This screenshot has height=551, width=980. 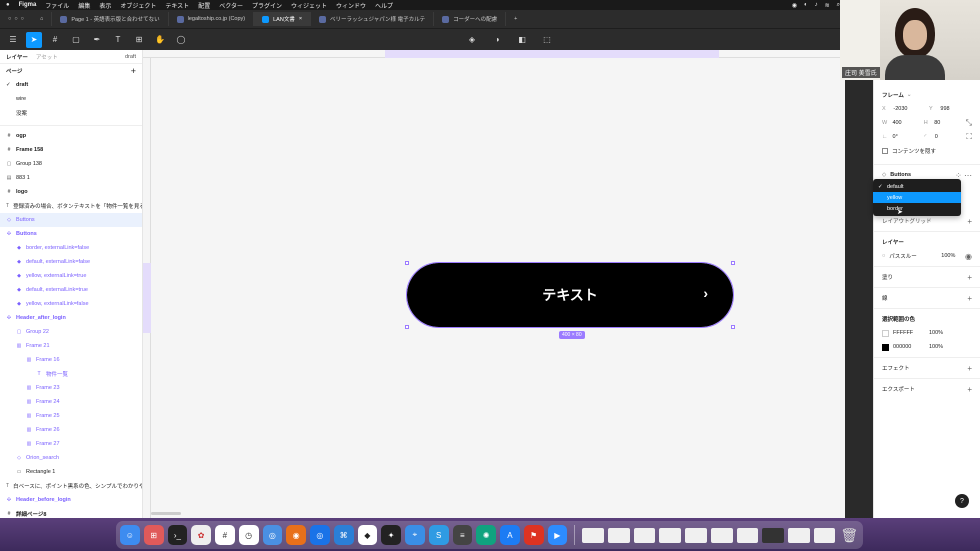 I want to click on zoom-icon: ○, so click(x=22, y=19).